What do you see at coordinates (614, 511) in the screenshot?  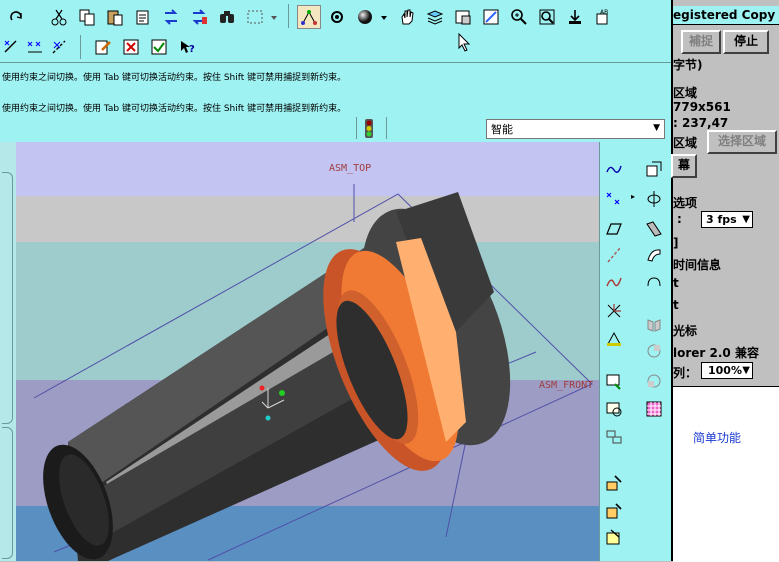 I see `create-component-icon` at bounding box center [614, 511].